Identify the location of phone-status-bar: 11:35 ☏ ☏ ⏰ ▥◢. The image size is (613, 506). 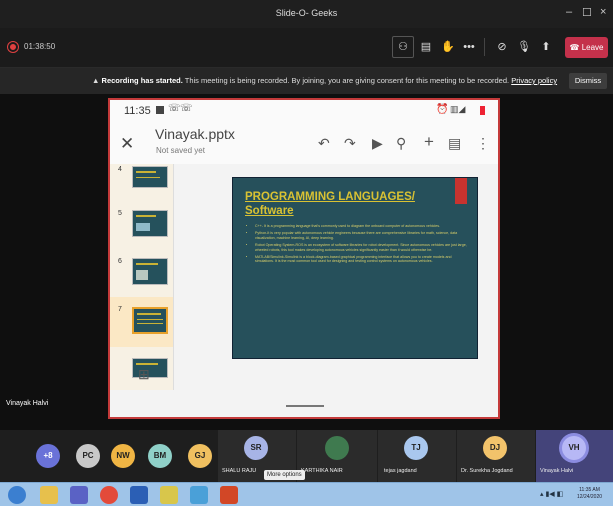
(304, 111).